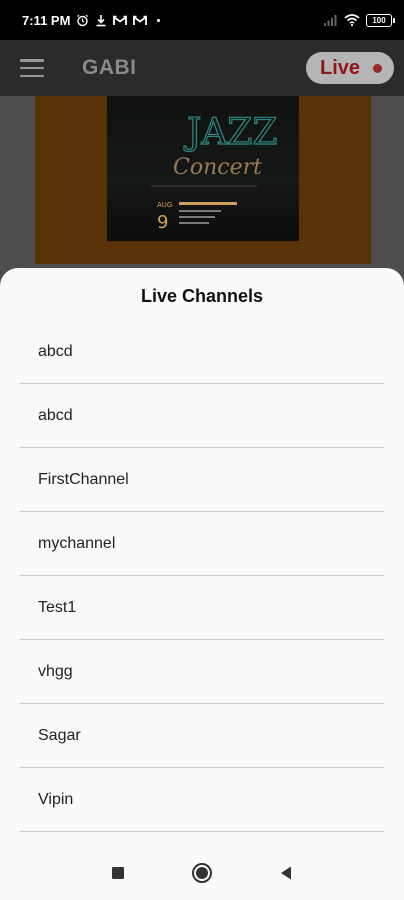  I want to click on wifi-icon, so click(352, 20).